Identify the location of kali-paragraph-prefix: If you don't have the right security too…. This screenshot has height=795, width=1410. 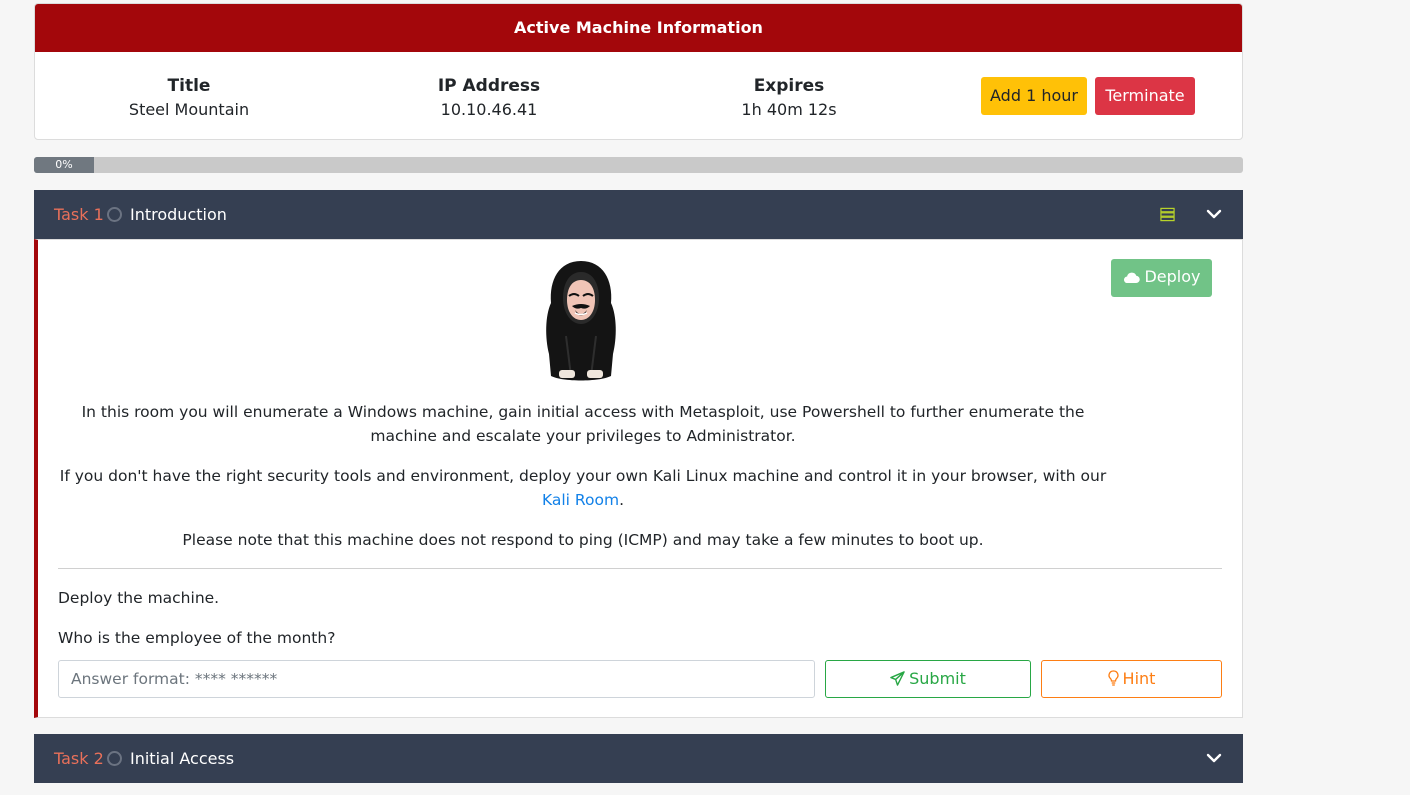
(583, 476).